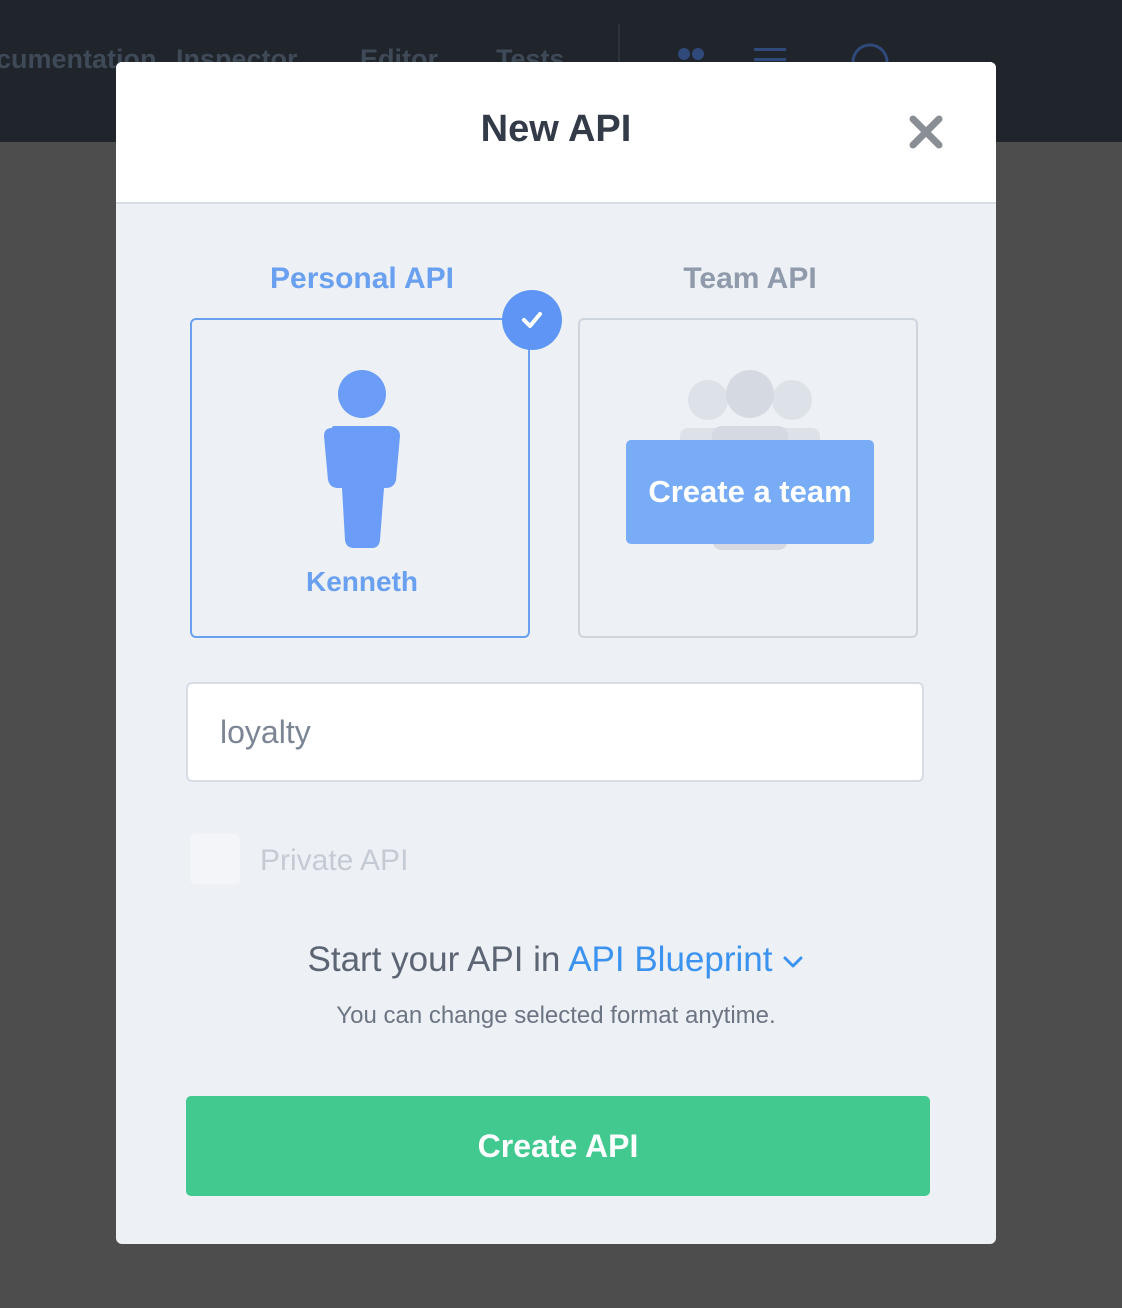 This screenshot has height=1308, width=1122. I want to click on team-api-label: Team API, so click(750, 278).